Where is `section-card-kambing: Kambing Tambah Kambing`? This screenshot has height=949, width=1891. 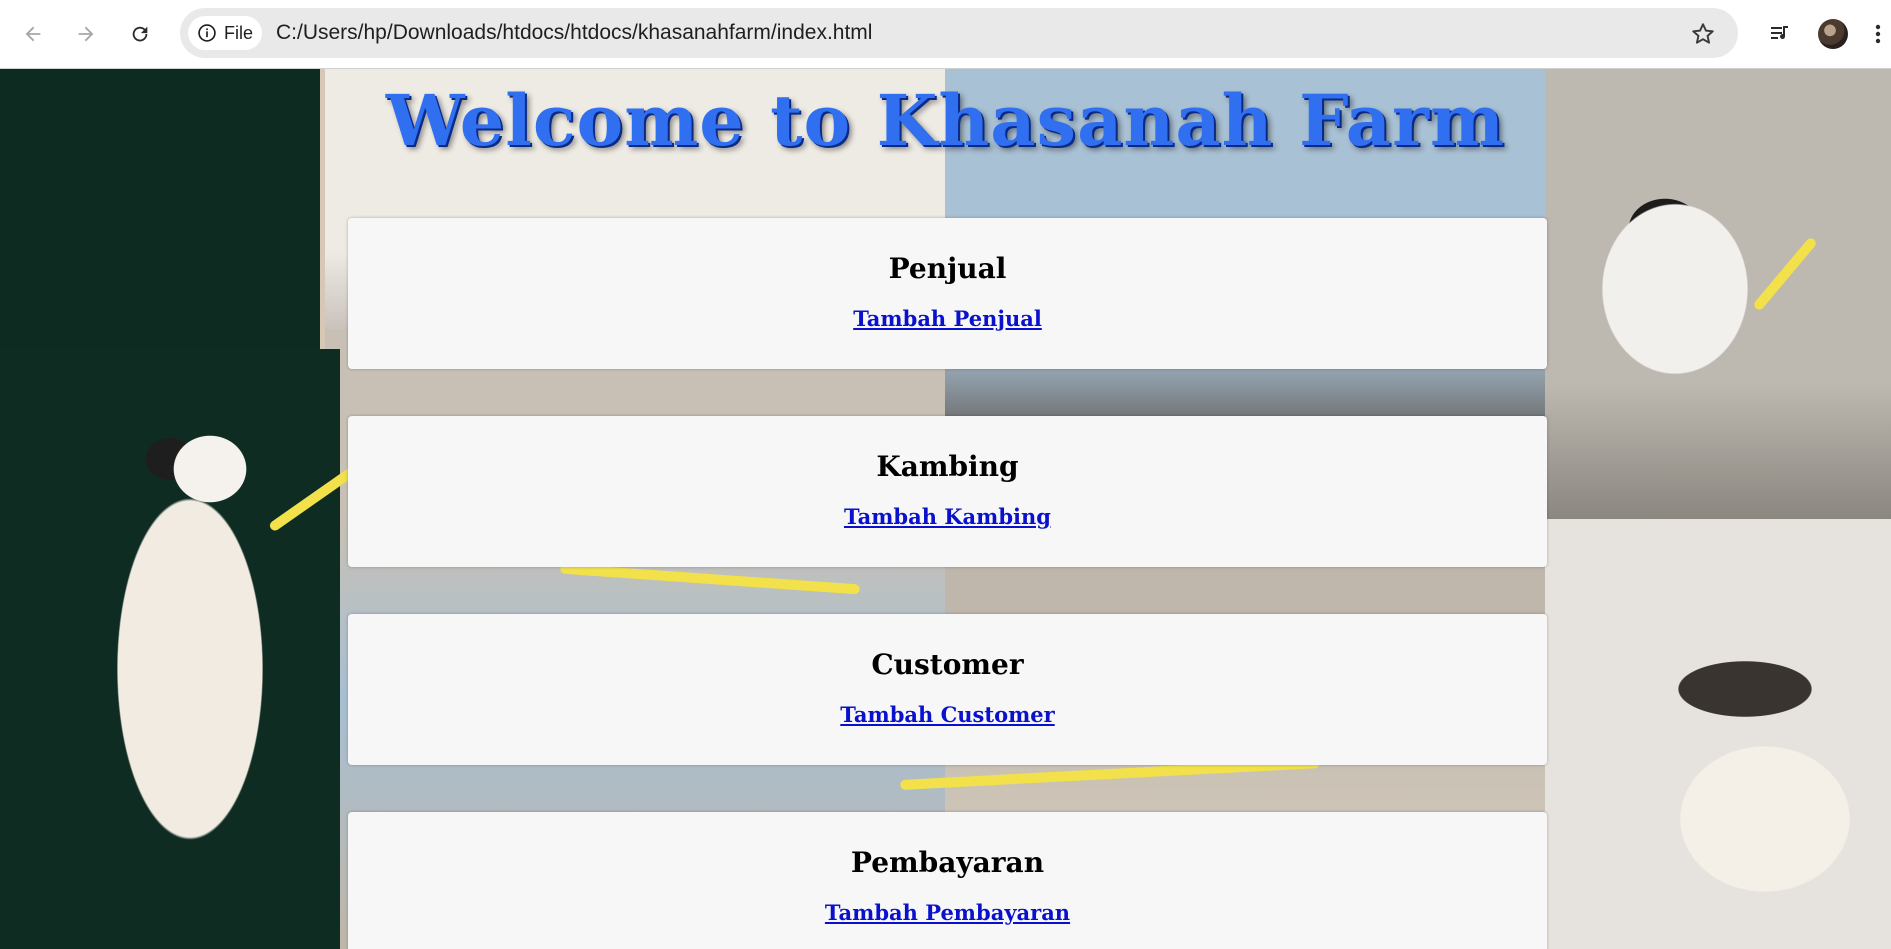 section-card-kambing: Kambing Tambah Kambing is located at coordinates (947, 491).